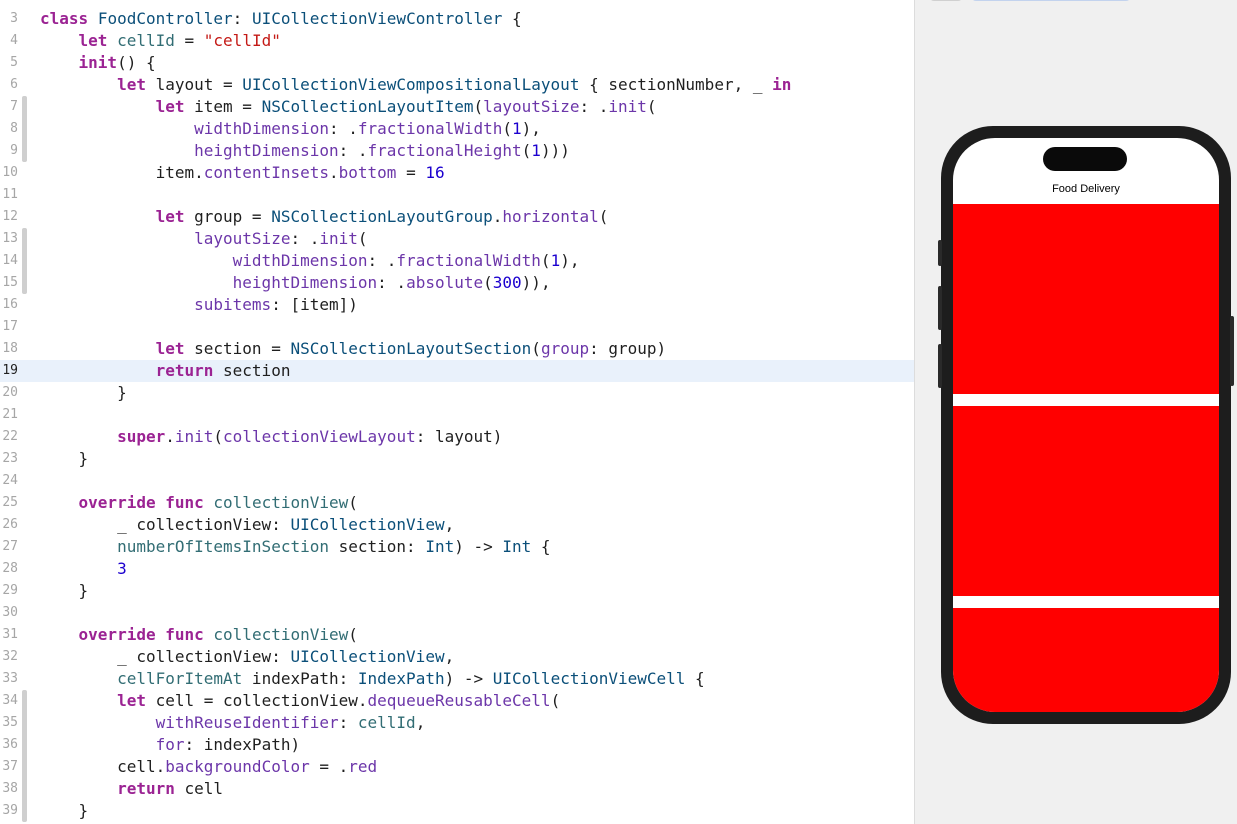 The height and width of the screenshot is (824, 1237). Describe the element at coordinates (459, 700) in the screenshot. I see `code-token: dequeueReusableCell` at that location.